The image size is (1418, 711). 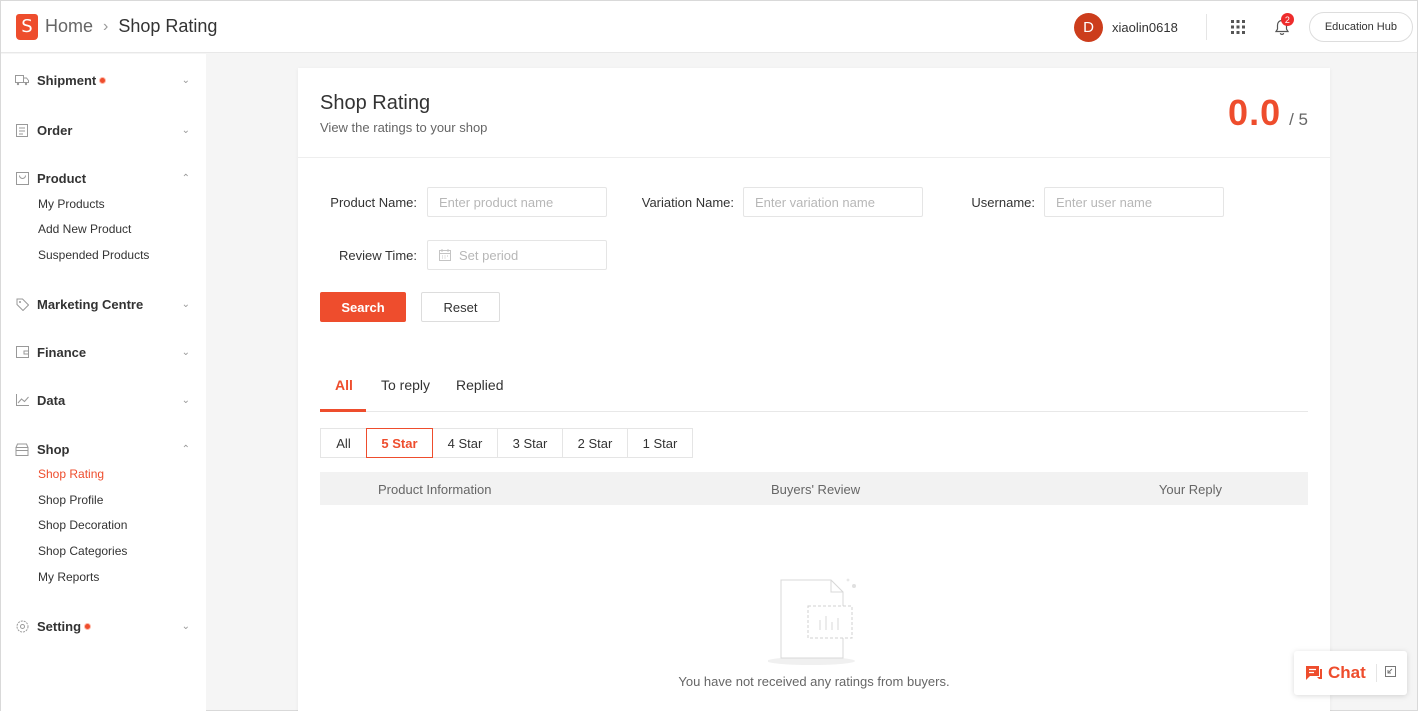 What do you see at coordinates (1134, 202) in the screenshot?
I see `username-input: Enter user name` at bounding box center [1134, 202].